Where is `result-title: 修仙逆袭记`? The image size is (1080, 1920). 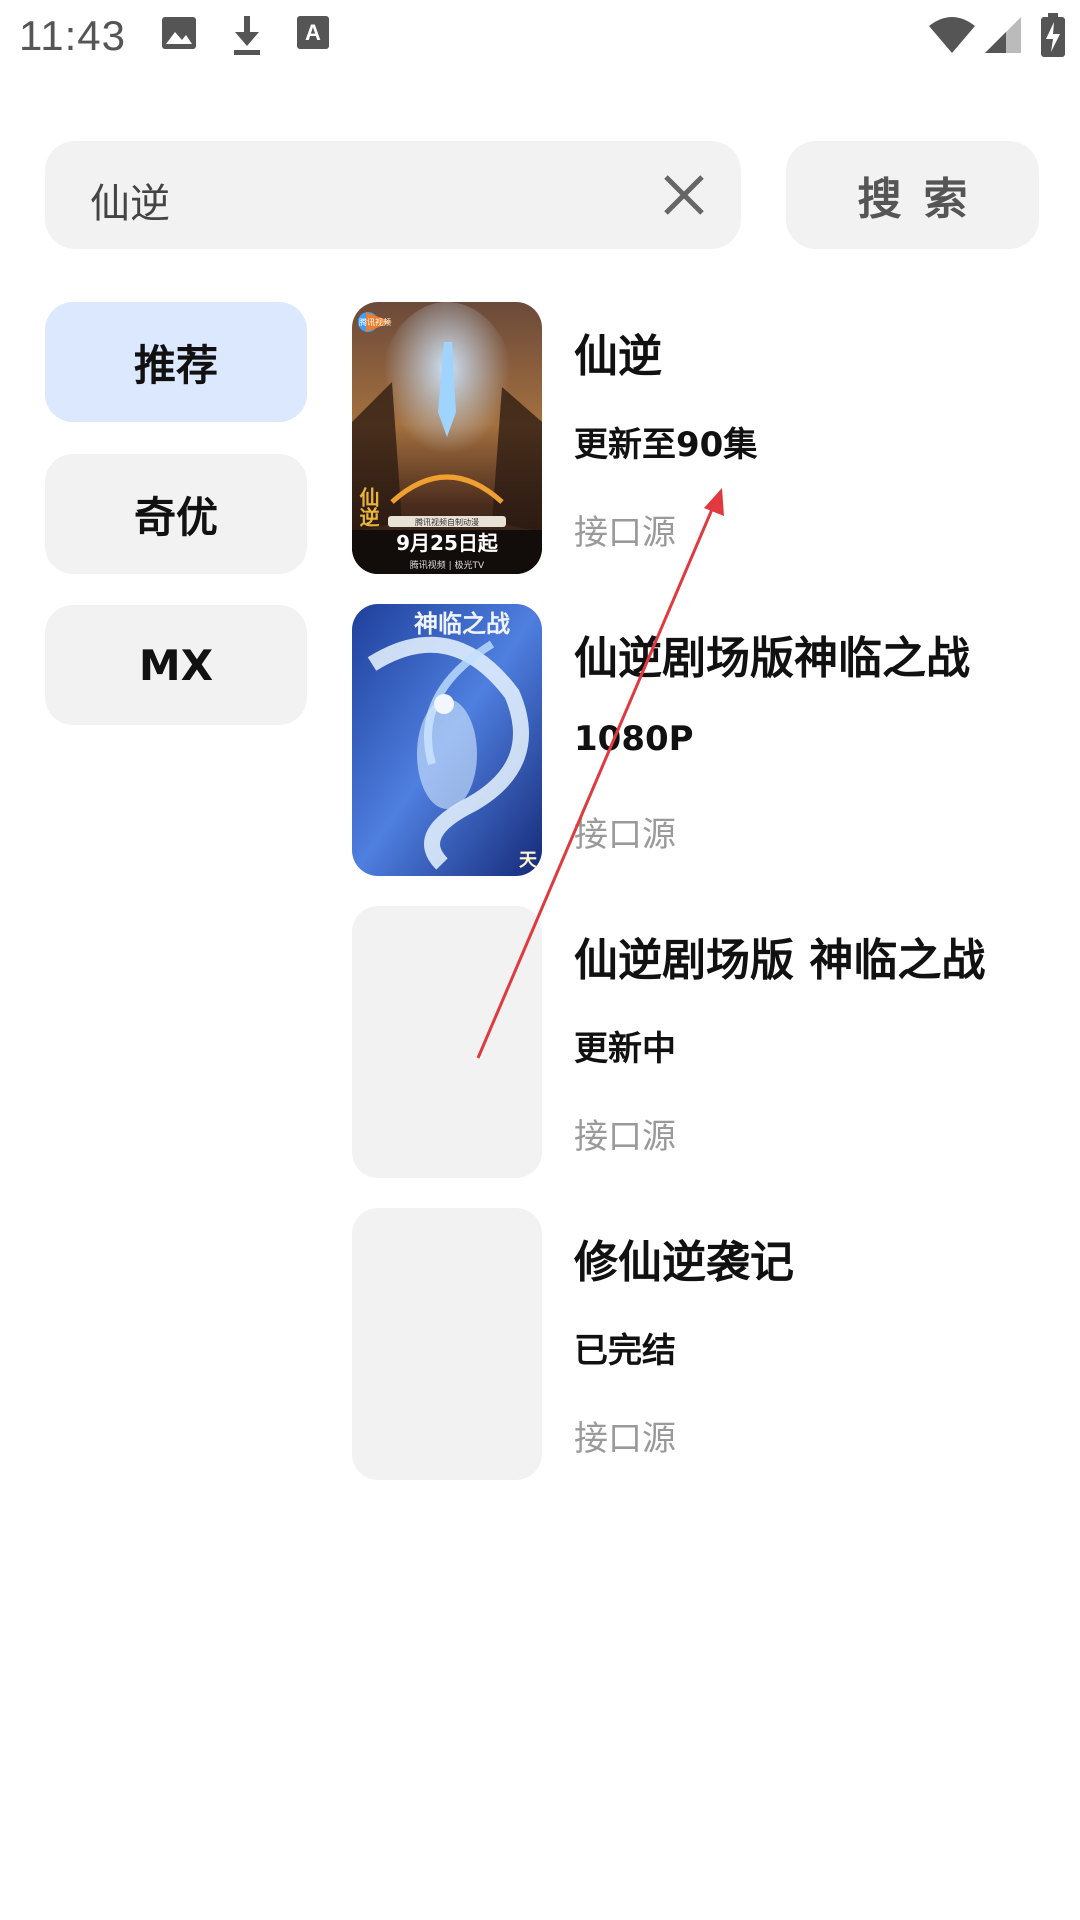
result-title: 修仙逆袭记 is located at coordinates (684, 1258).